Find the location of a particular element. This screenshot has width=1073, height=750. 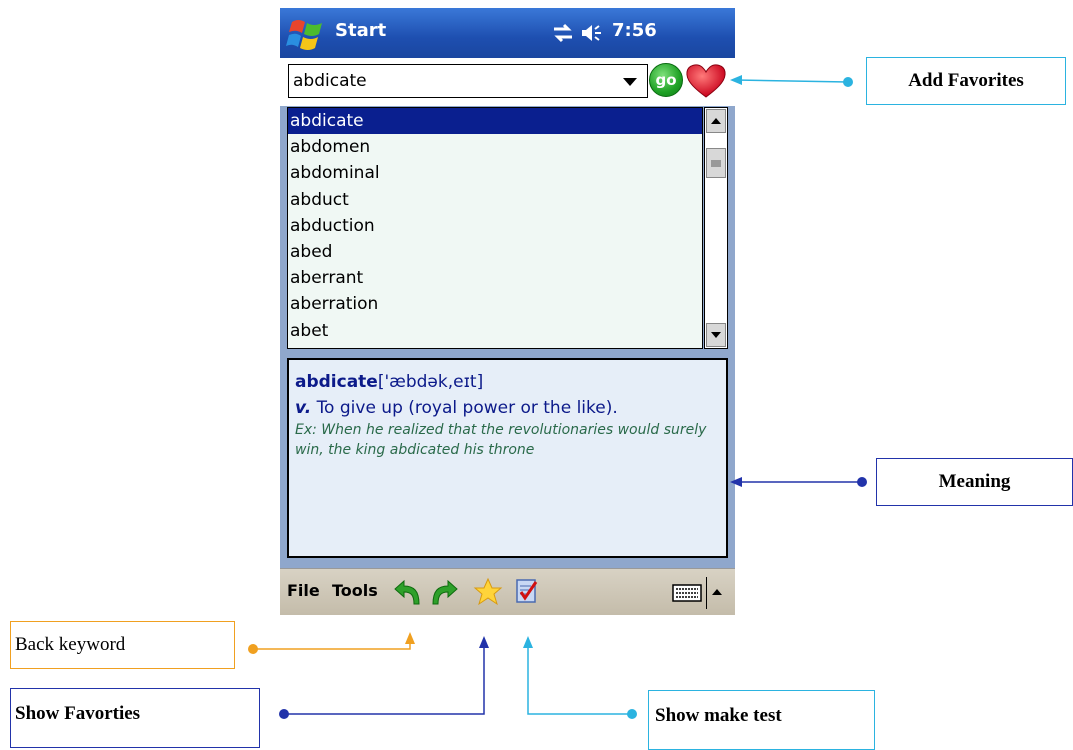

part-of-speech: v. is located at coordinates (303, 408).